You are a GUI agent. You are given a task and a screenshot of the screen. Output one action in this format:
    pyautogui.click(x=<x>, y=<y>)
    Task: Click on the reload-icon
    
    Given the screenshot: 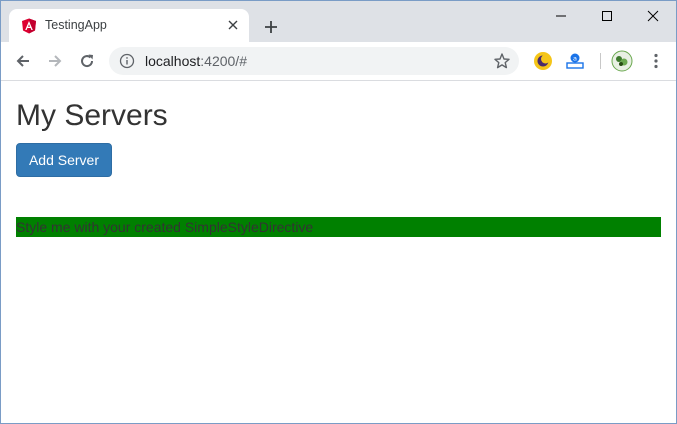 What is the action you would take?
    pyautogui.click(x=87, y=61)
    